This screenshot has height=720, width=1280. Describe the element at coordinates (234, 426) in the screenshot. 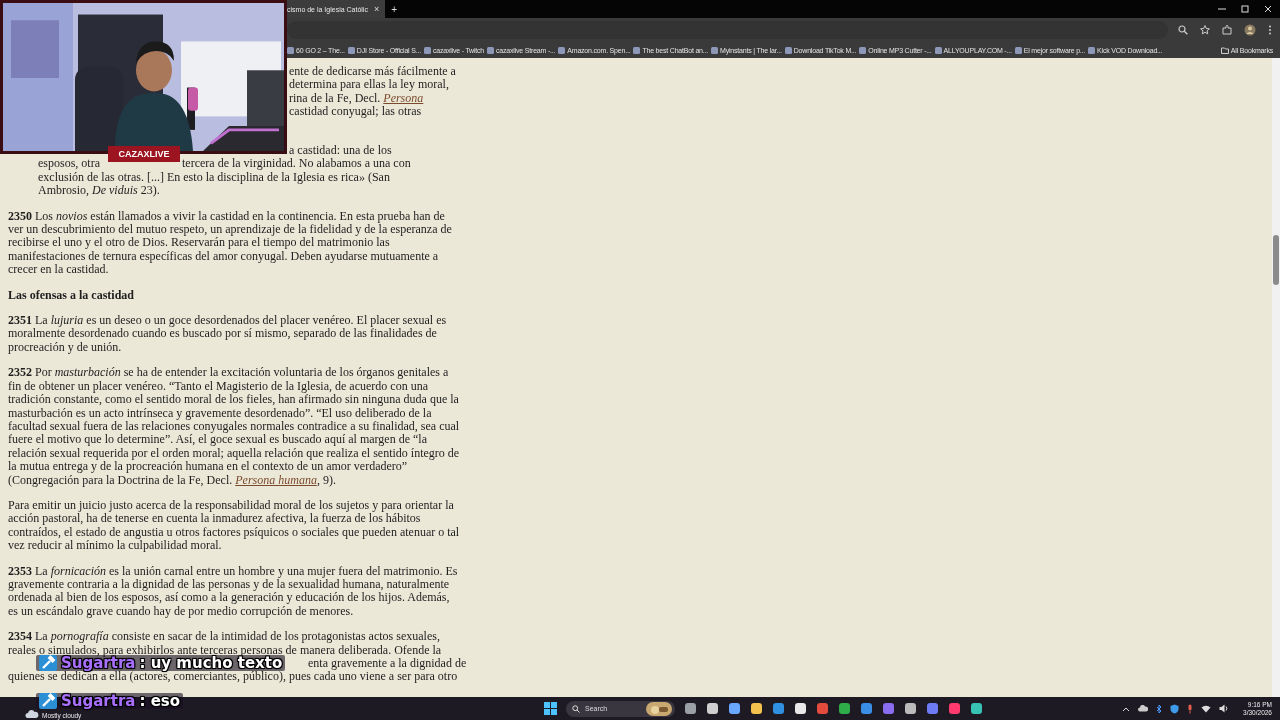

I see `paragraph: 2352 Por masturbación se ha de entender la excitación voluntaria de los órganos genitales a fin de obtener un placer venéreo. “Tanto el Magisterio de la Iglesia, de acuerdo con una tradición constante, como el sentido moral de los fieles, han afirmado sin ninguna duda que la masturbación es un acto intrínseca y gravemente desordenado”. “El uso deliberado de la facultad sexual fuera de las relaciones conyugales normales contradice a su finalidad, sea cual fuere el motivo que lo determine”. Así, el goce sexual es buscado aquí al margen de “la relación sexual requerida por el orden moral; aquella relación que realiza el sentido íntegro de la mutua entrega y de la procreación humana en el contexto de un amor verdadero” (Congregación para la Doctrina de la Fe, Decl. Persona humana, 9).` at that location.